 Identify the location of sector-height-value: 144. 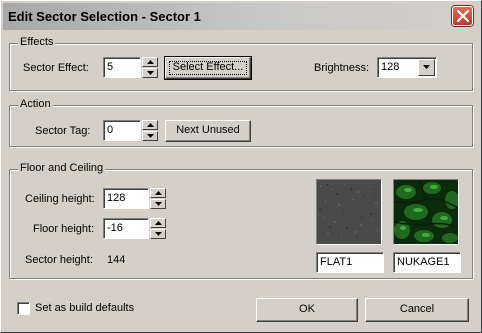
(116, 260).